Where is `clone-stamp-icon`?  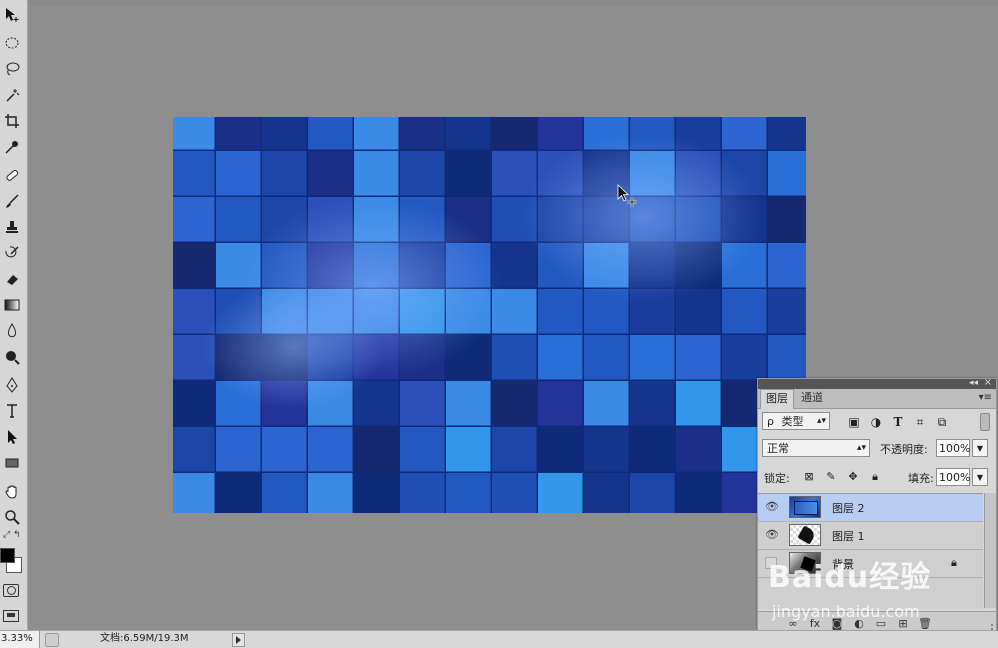 clone-stamp-icon is located at coordinates (12, 227).